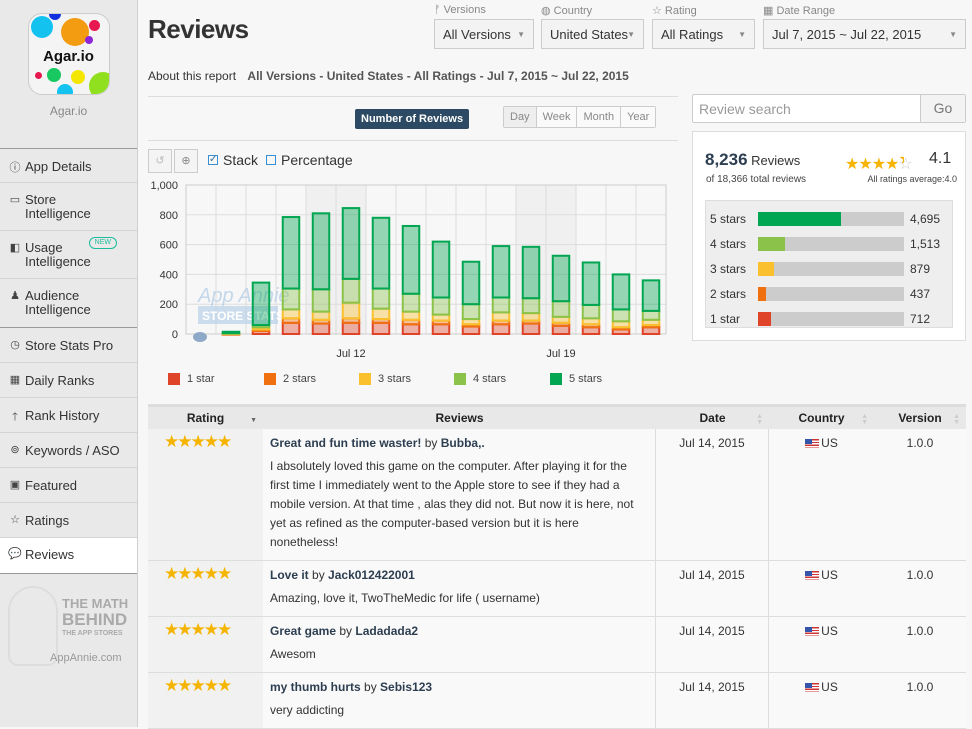  I want to click on review-author: Bubba,., so click(463, 443).